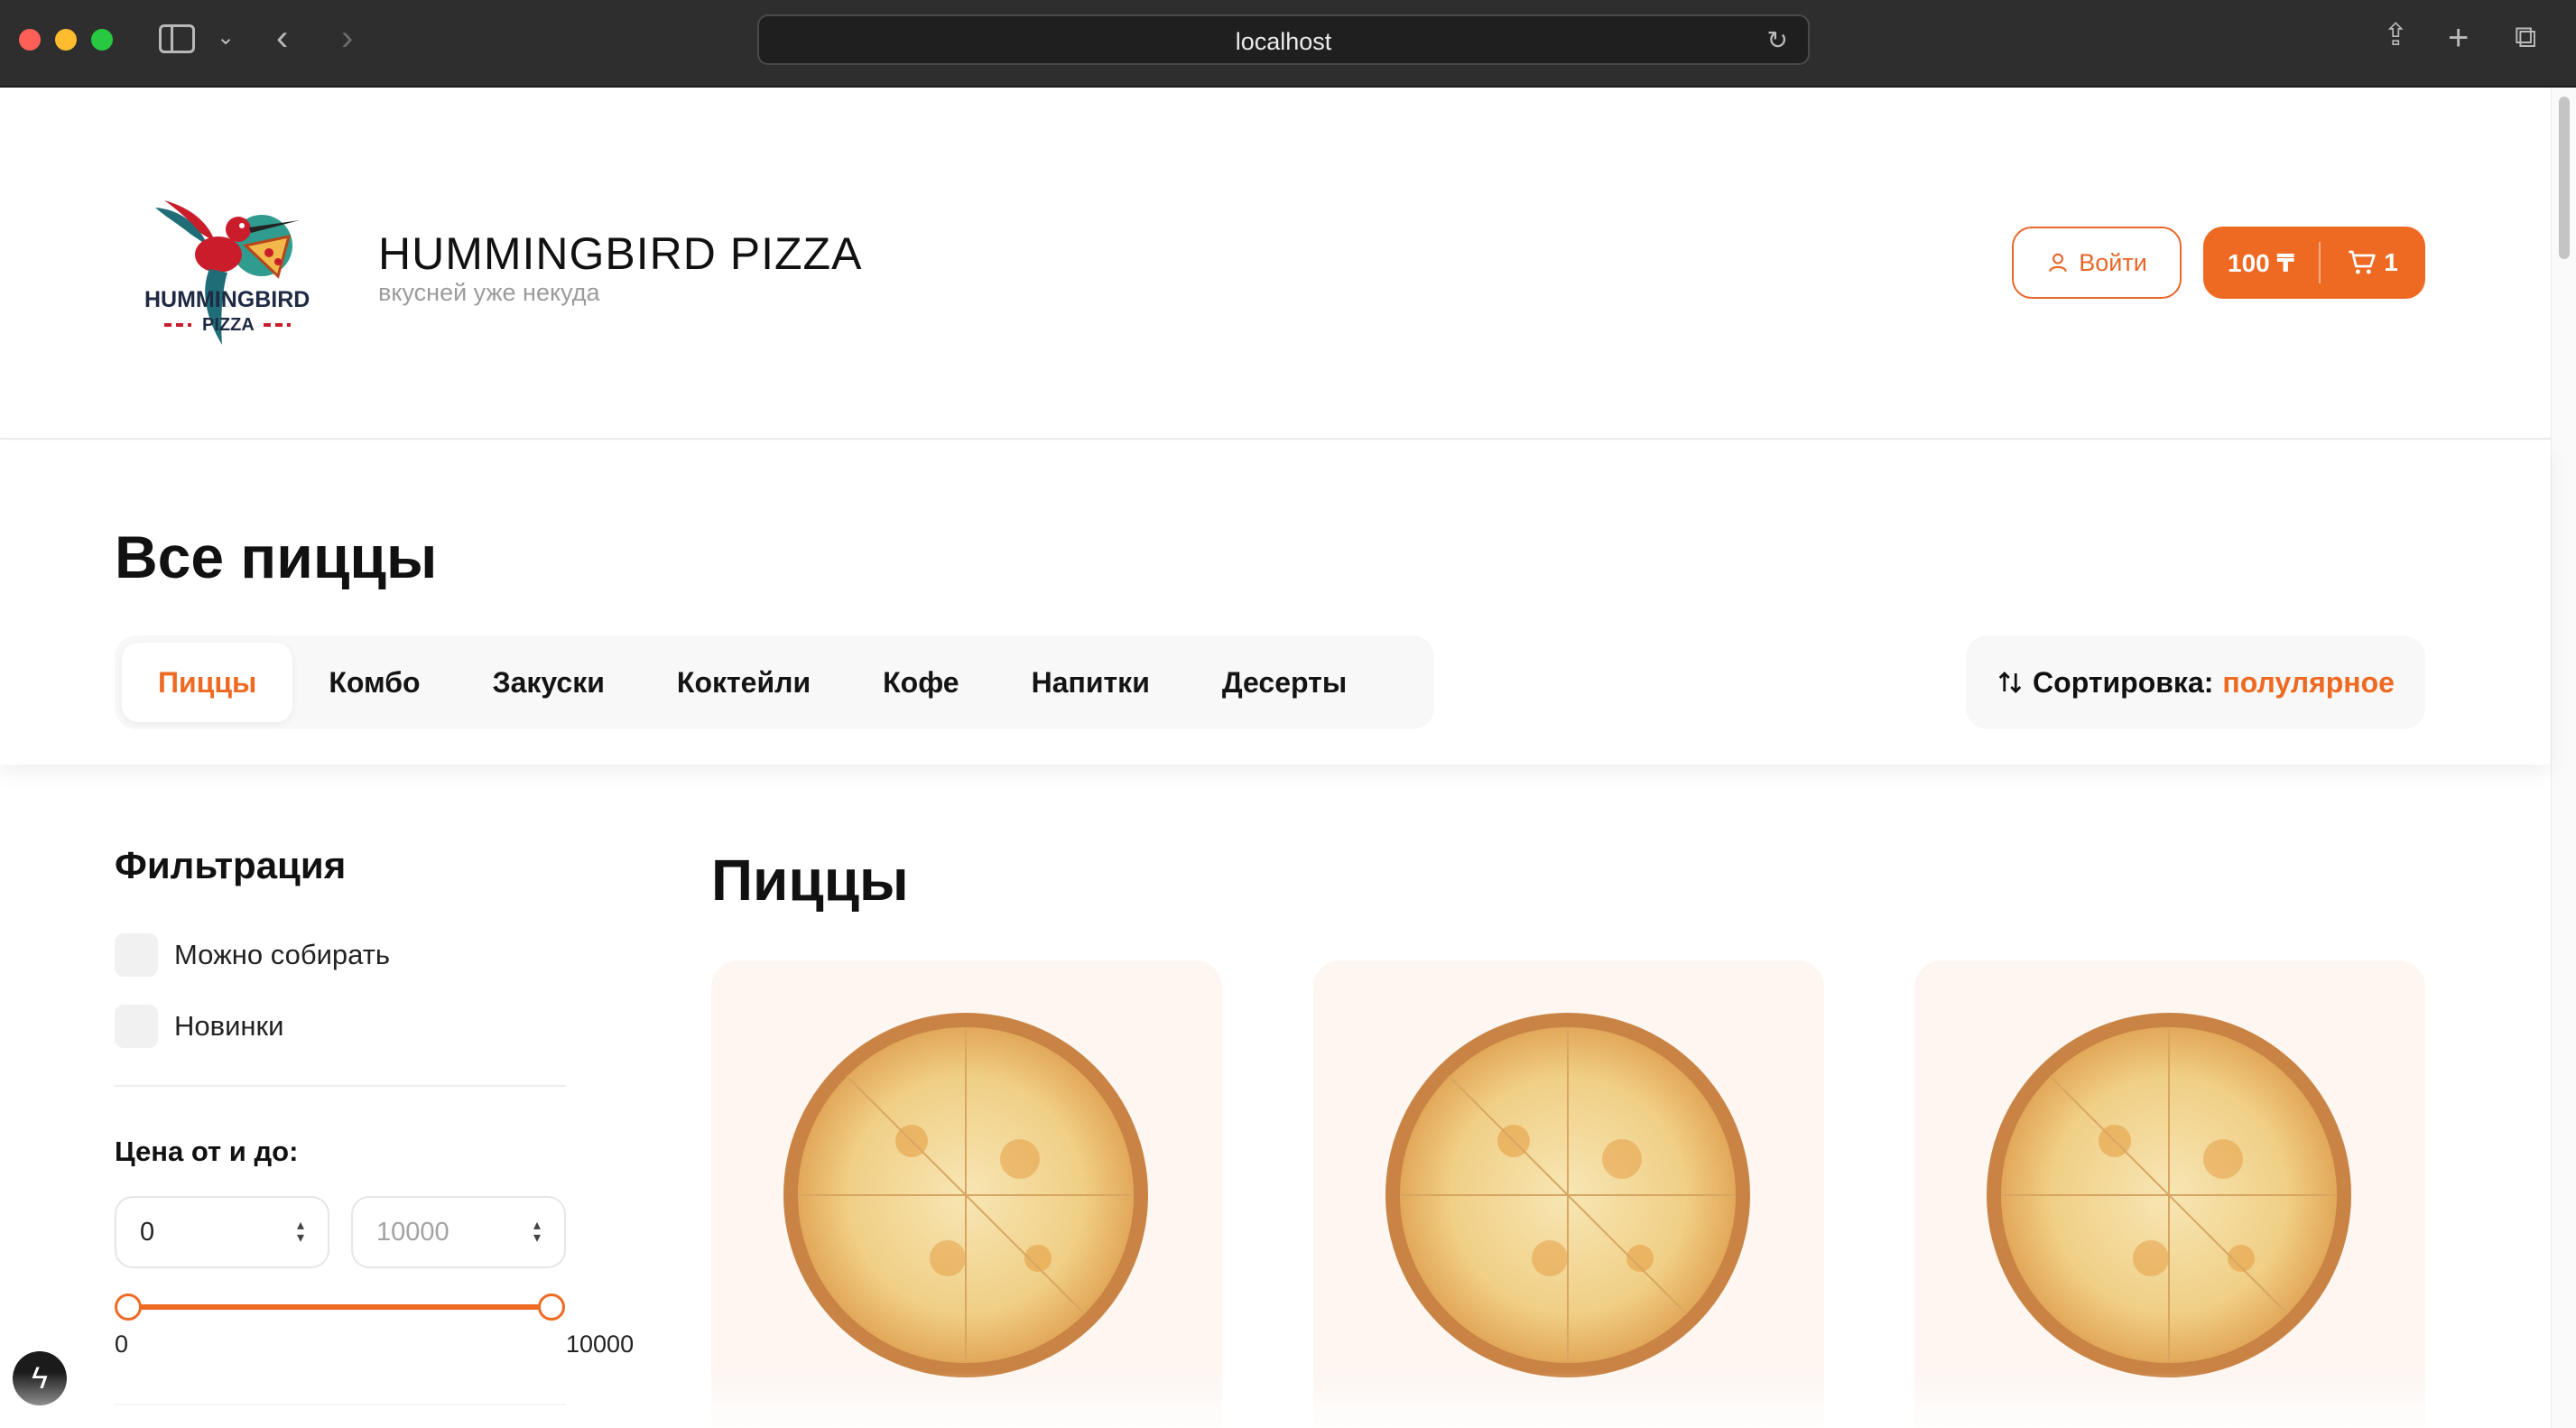  Describe the element at coordinates (30, 40) in the screenshot. I see `close-window-button` at that location.